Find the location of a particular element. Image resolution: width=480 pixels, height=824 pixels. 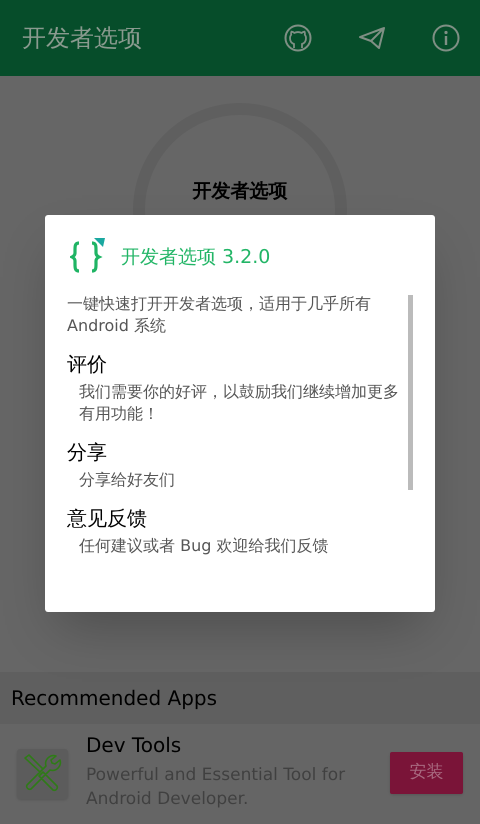

section-title: Recommended Apps is located at coordinates (114, 698).